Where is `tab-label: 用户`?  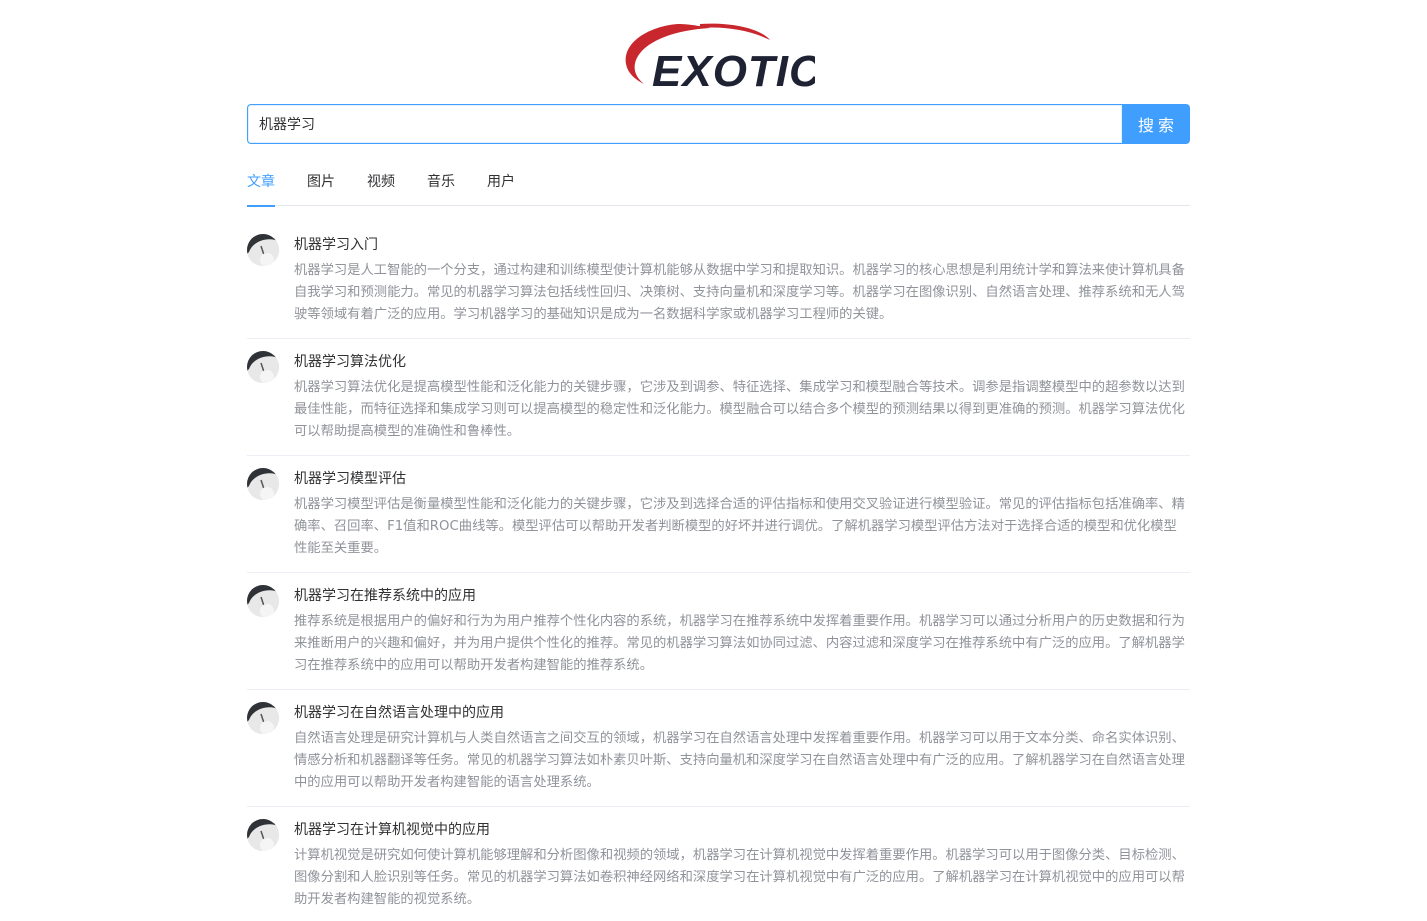
tab-label: 用户 is located at coordinates (501, 182).